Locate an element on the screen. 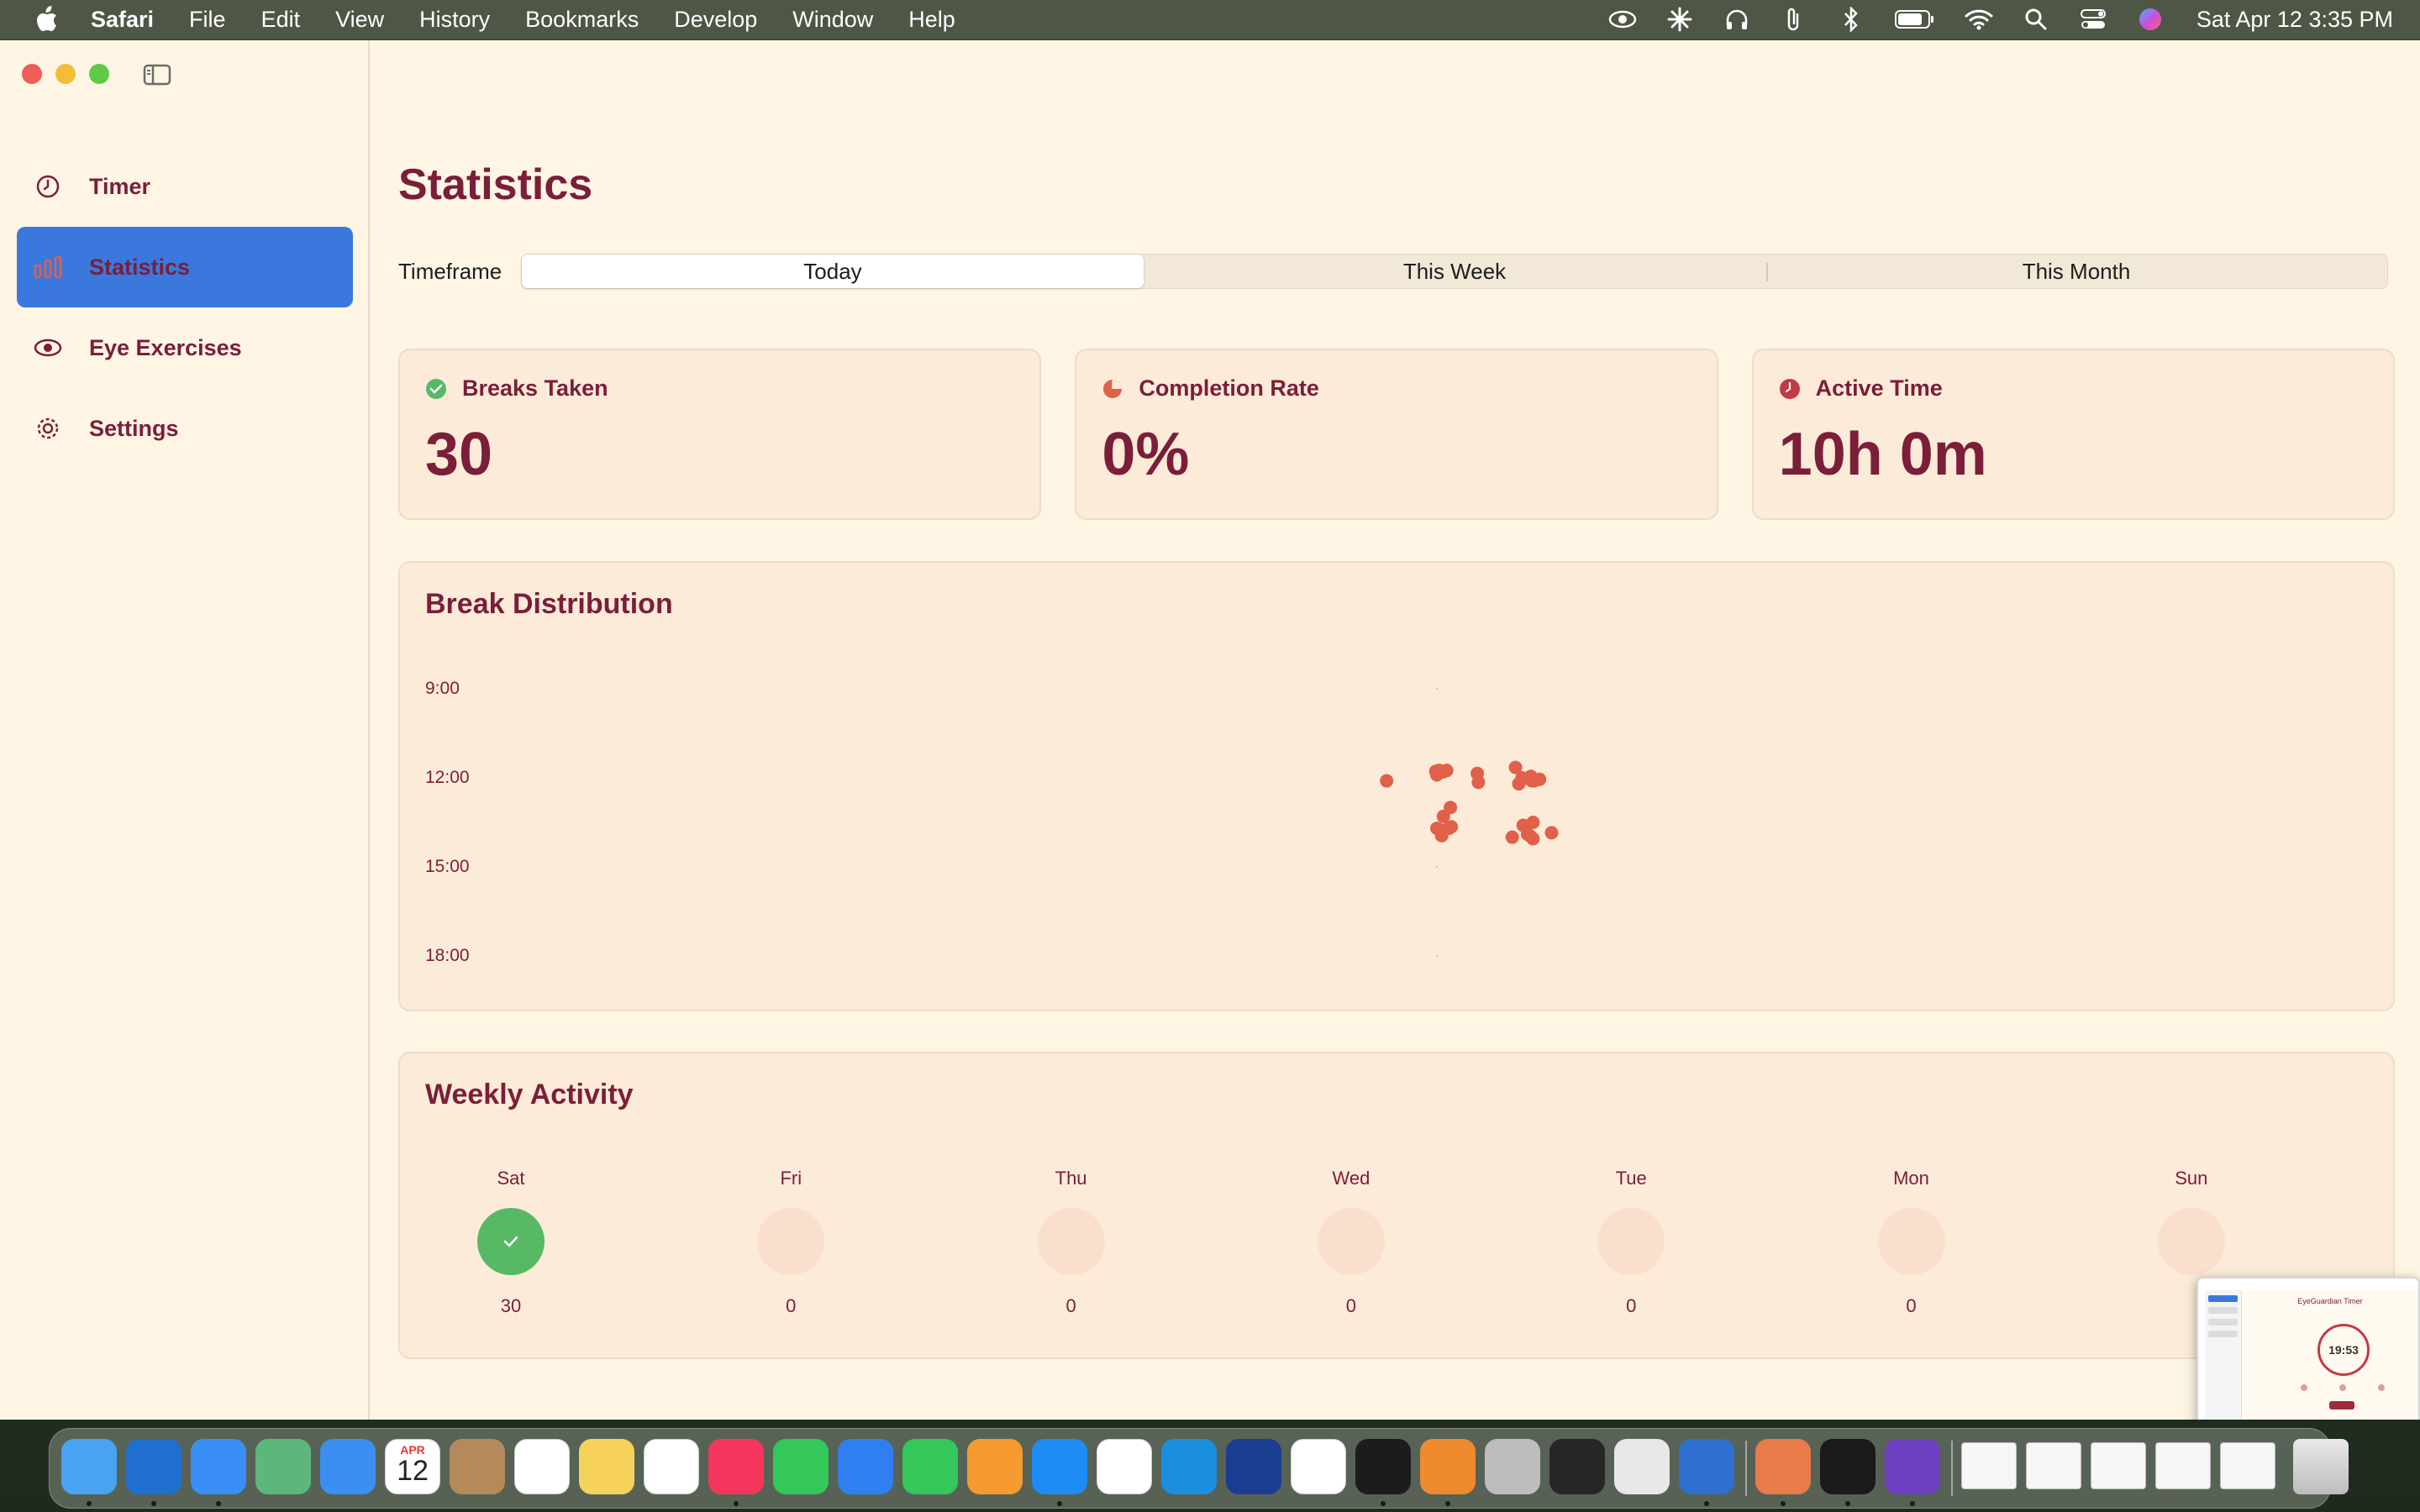 This screenshot has height=1512, width=2420. menu-window: Window is located at coordinates (832, 20).